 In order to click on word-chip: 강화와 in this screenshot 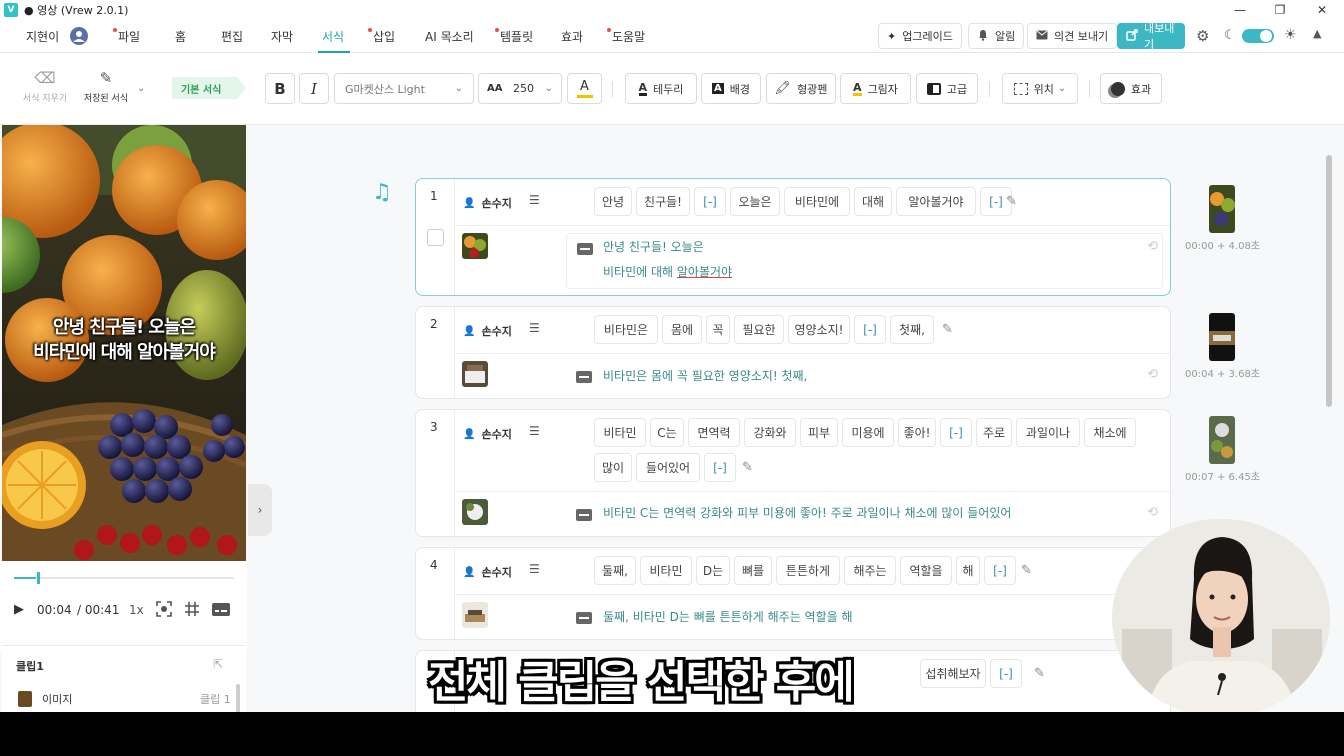, I will do `click(770, 432)`.